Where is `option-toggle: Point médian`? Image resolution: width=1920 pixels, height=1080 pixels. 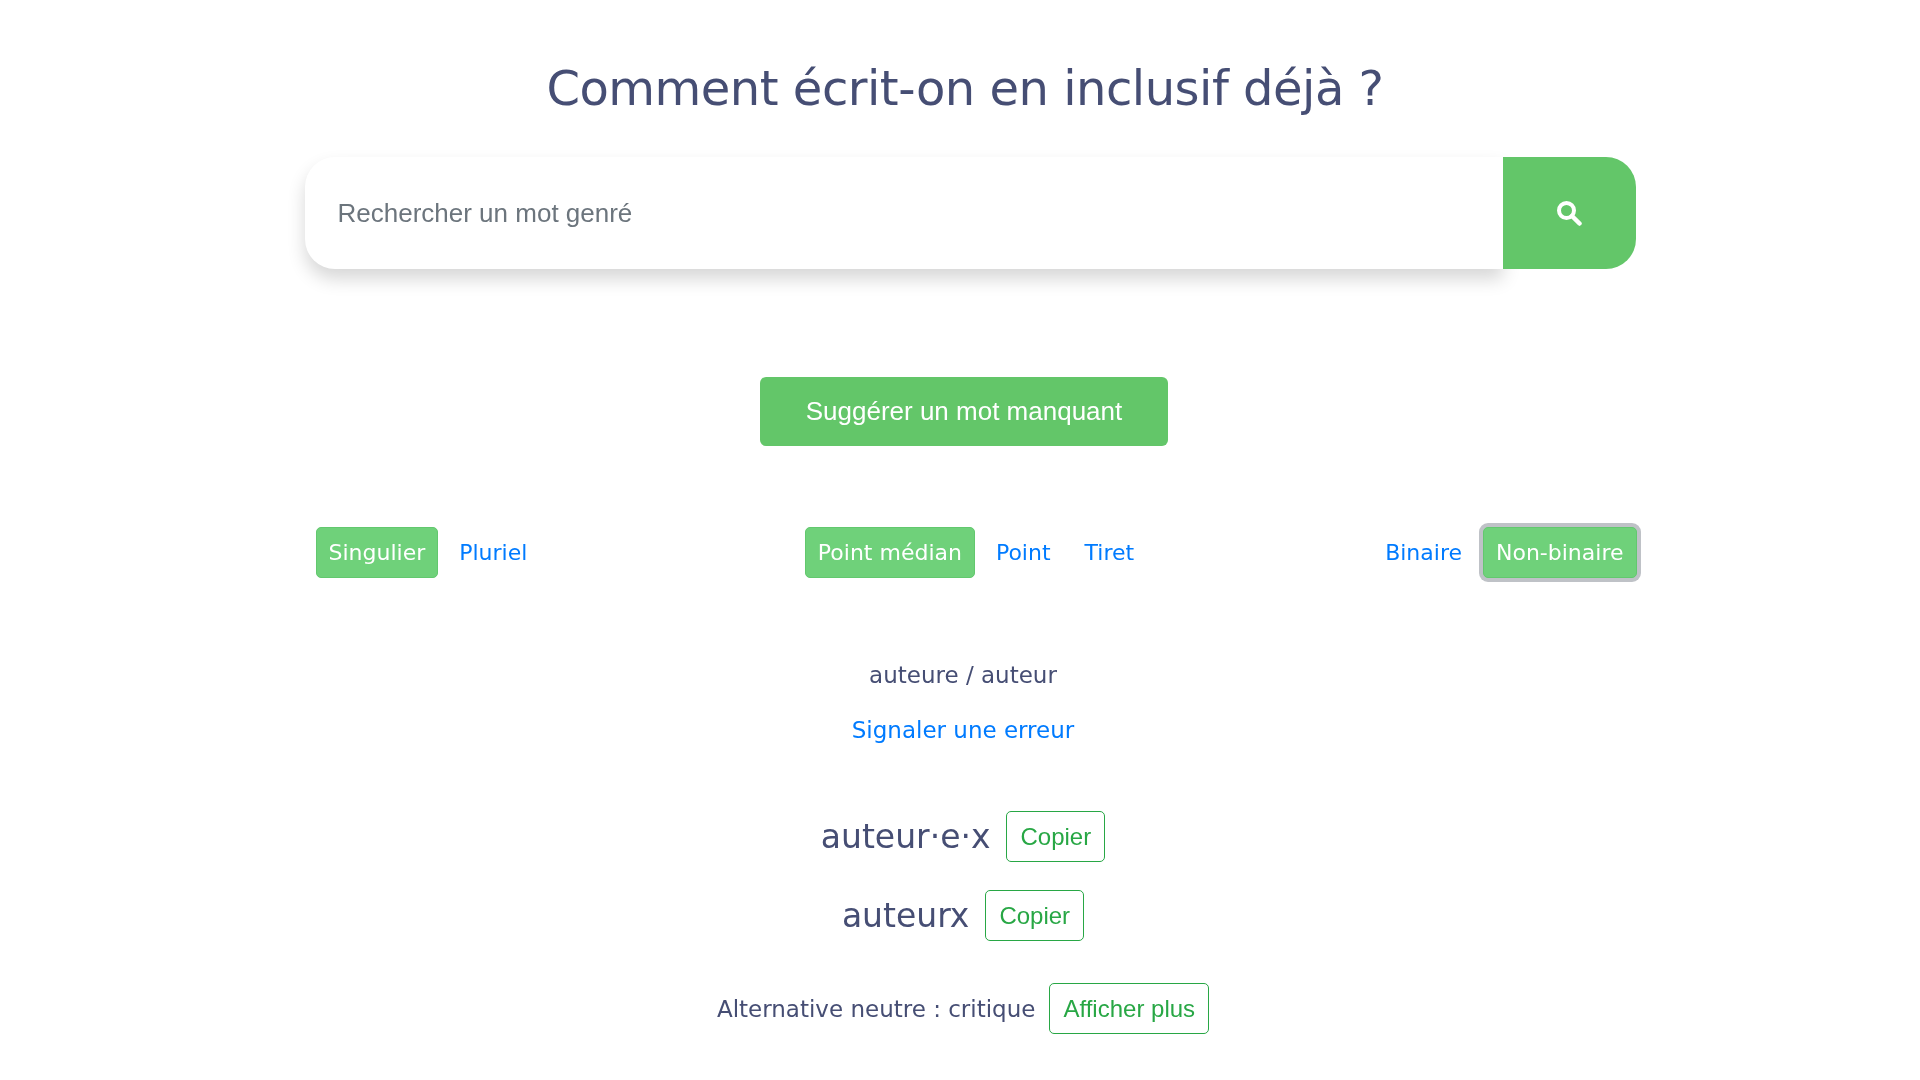
option-toggle: Point médian is located at coordinates (889, 552).